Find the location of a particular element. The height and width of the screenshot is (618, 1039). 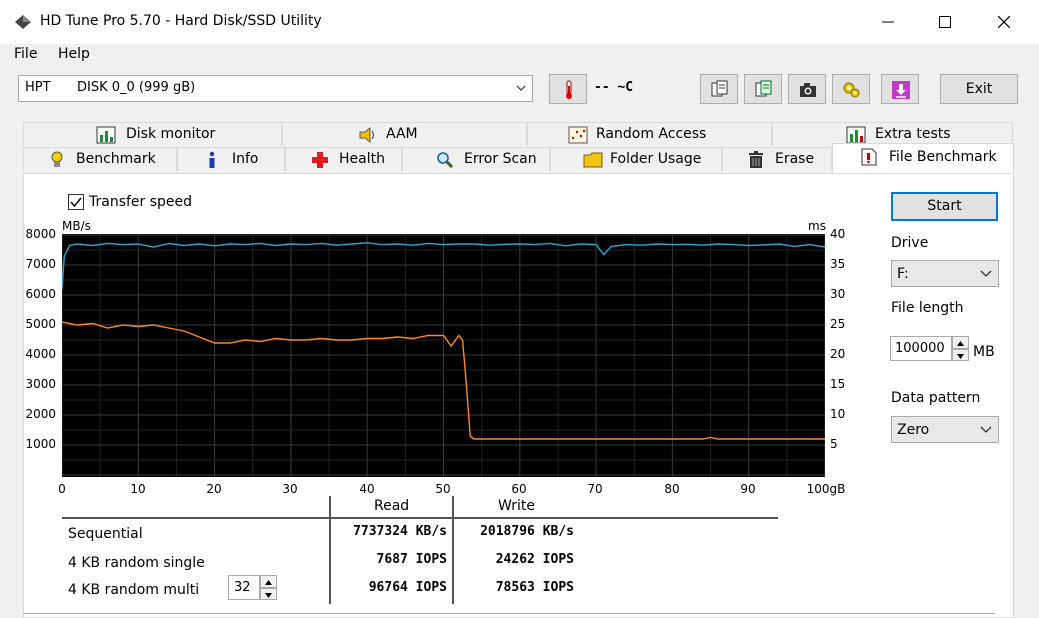

tab-folder-usage: Folder Usage is located at coordinates (636, 159).